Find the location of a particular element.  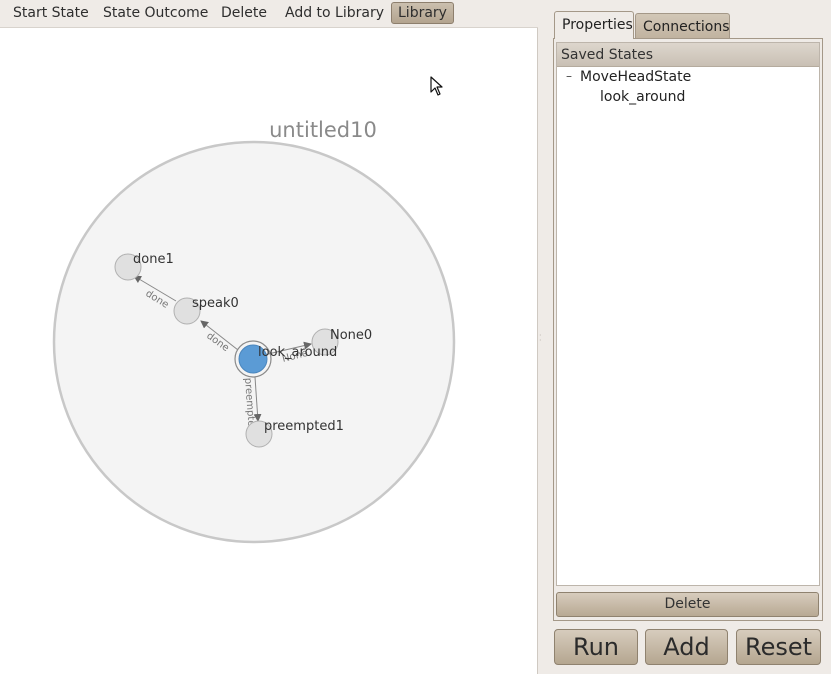

splitter-handle: · · is located at coordinates (541, 338).